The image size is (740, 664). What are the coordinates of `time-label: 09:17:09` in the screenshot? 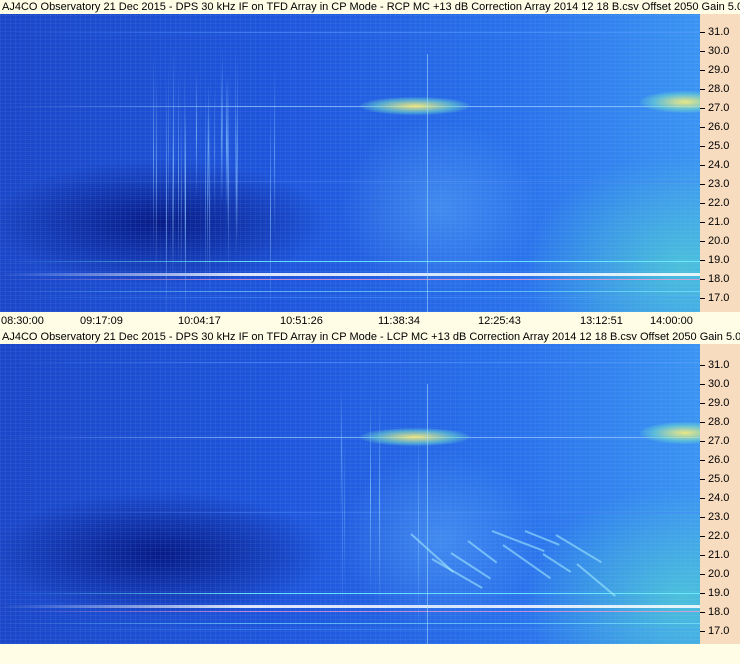 It's located at (101, 321).